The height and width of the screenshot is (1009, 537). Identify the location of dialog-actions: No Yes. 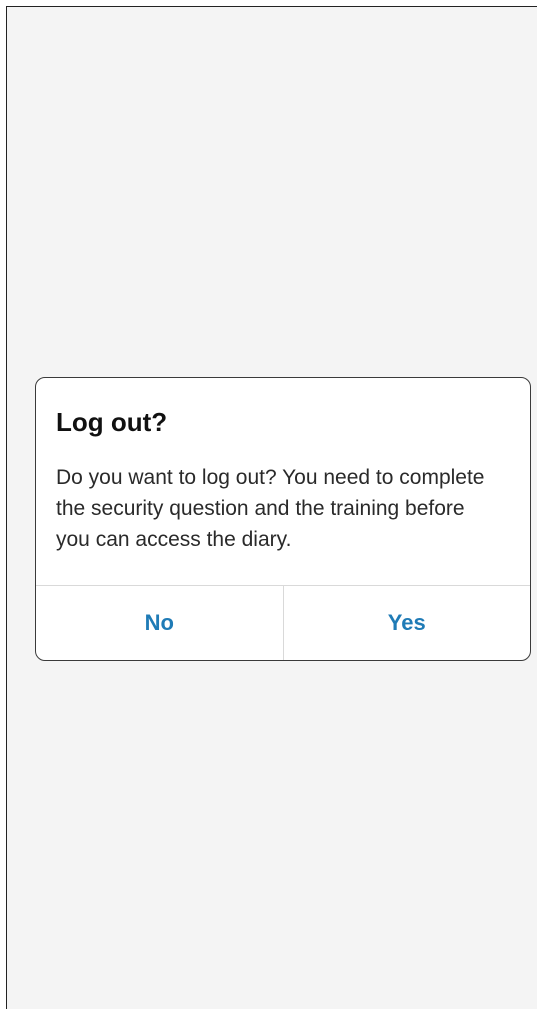
(283, 622).